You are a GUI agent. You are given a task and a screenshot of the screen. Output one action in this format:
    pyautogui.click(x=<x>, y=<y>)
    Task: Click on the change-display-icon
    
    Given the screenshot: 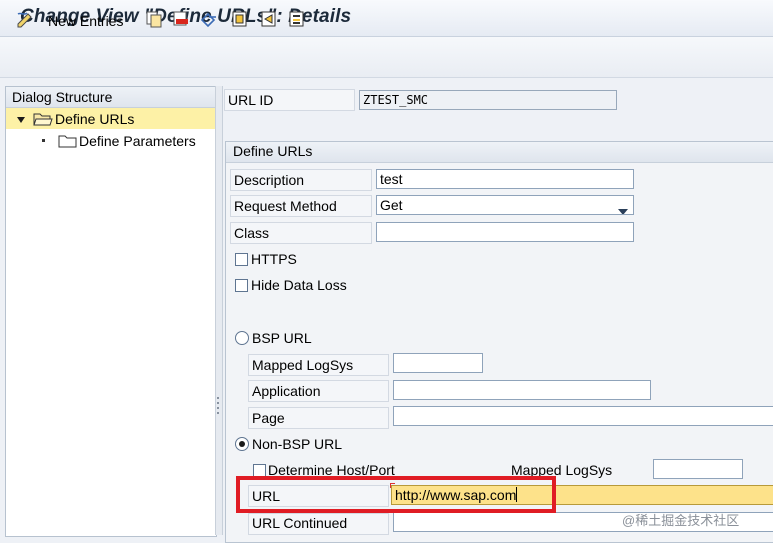 What is the action you would take?
    pyautogui.click(x=25, y=19)
    